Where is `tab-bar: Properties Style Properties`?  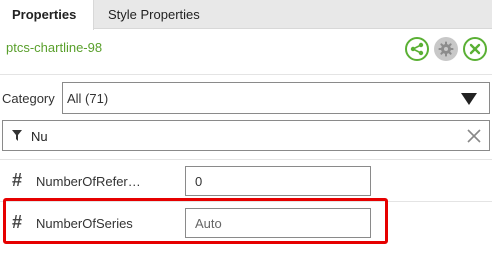 tab-bar: Properties Style Properties is located at coordinates (246, 15).